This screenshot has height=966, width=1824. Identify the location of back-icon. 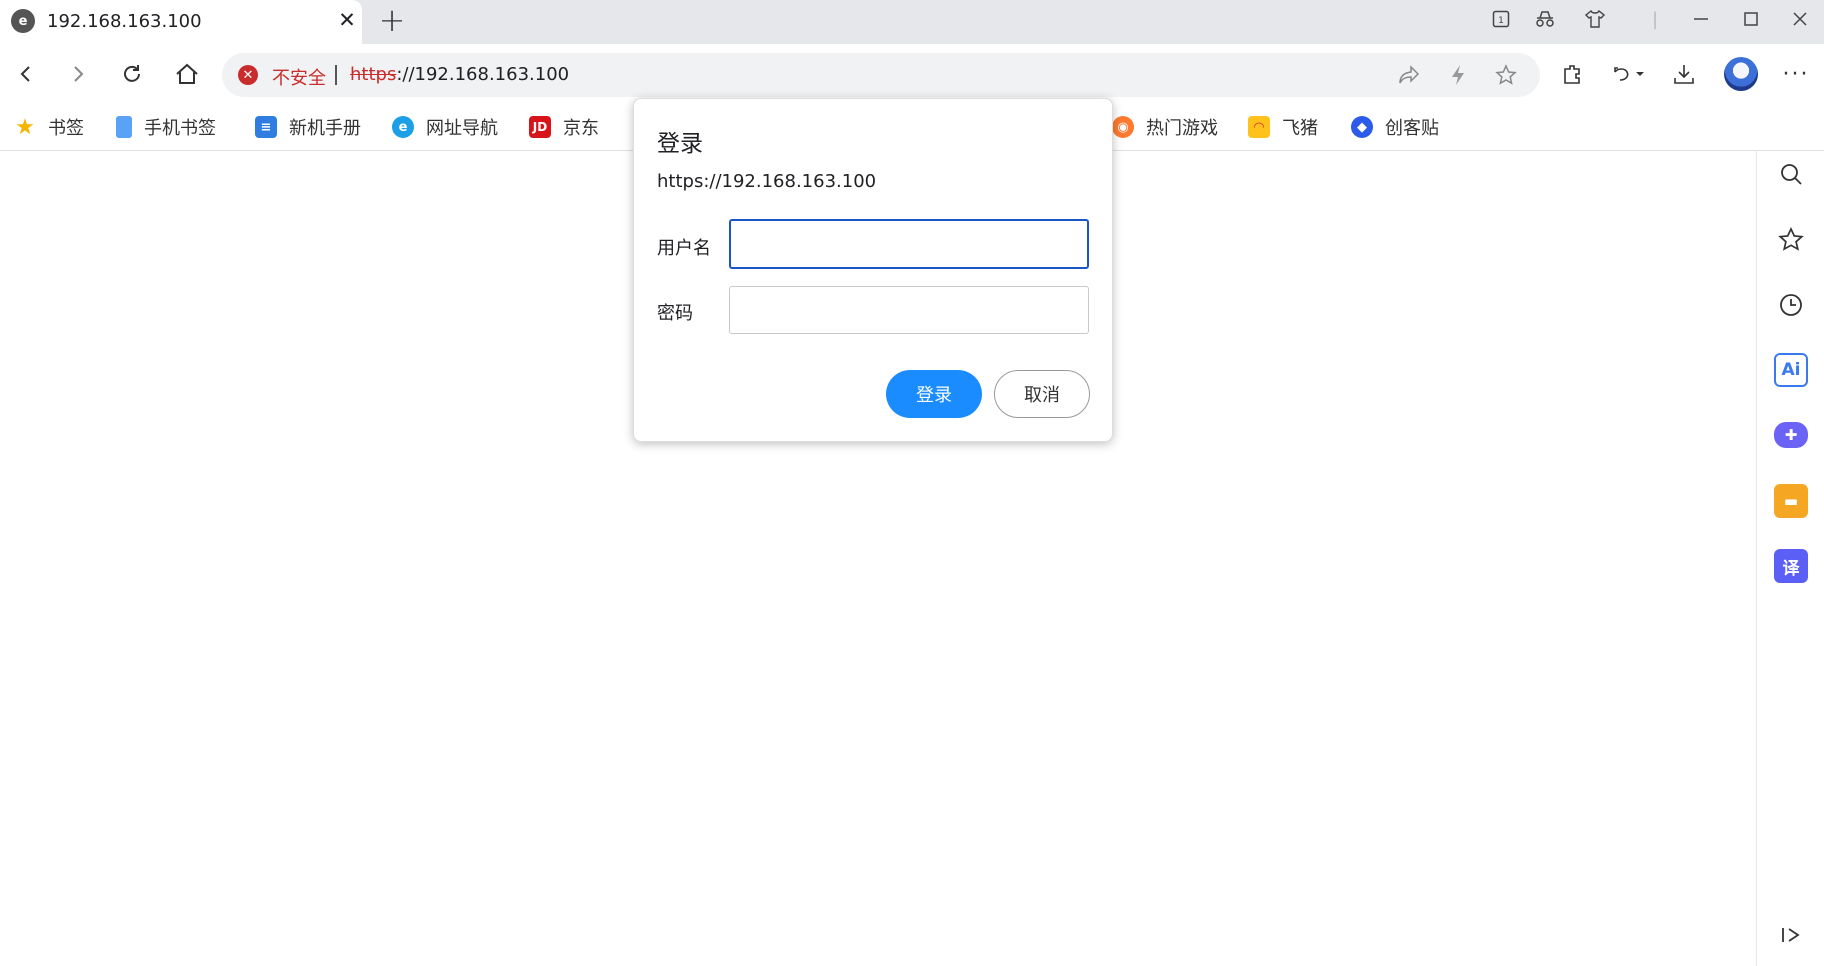
(26, 74).